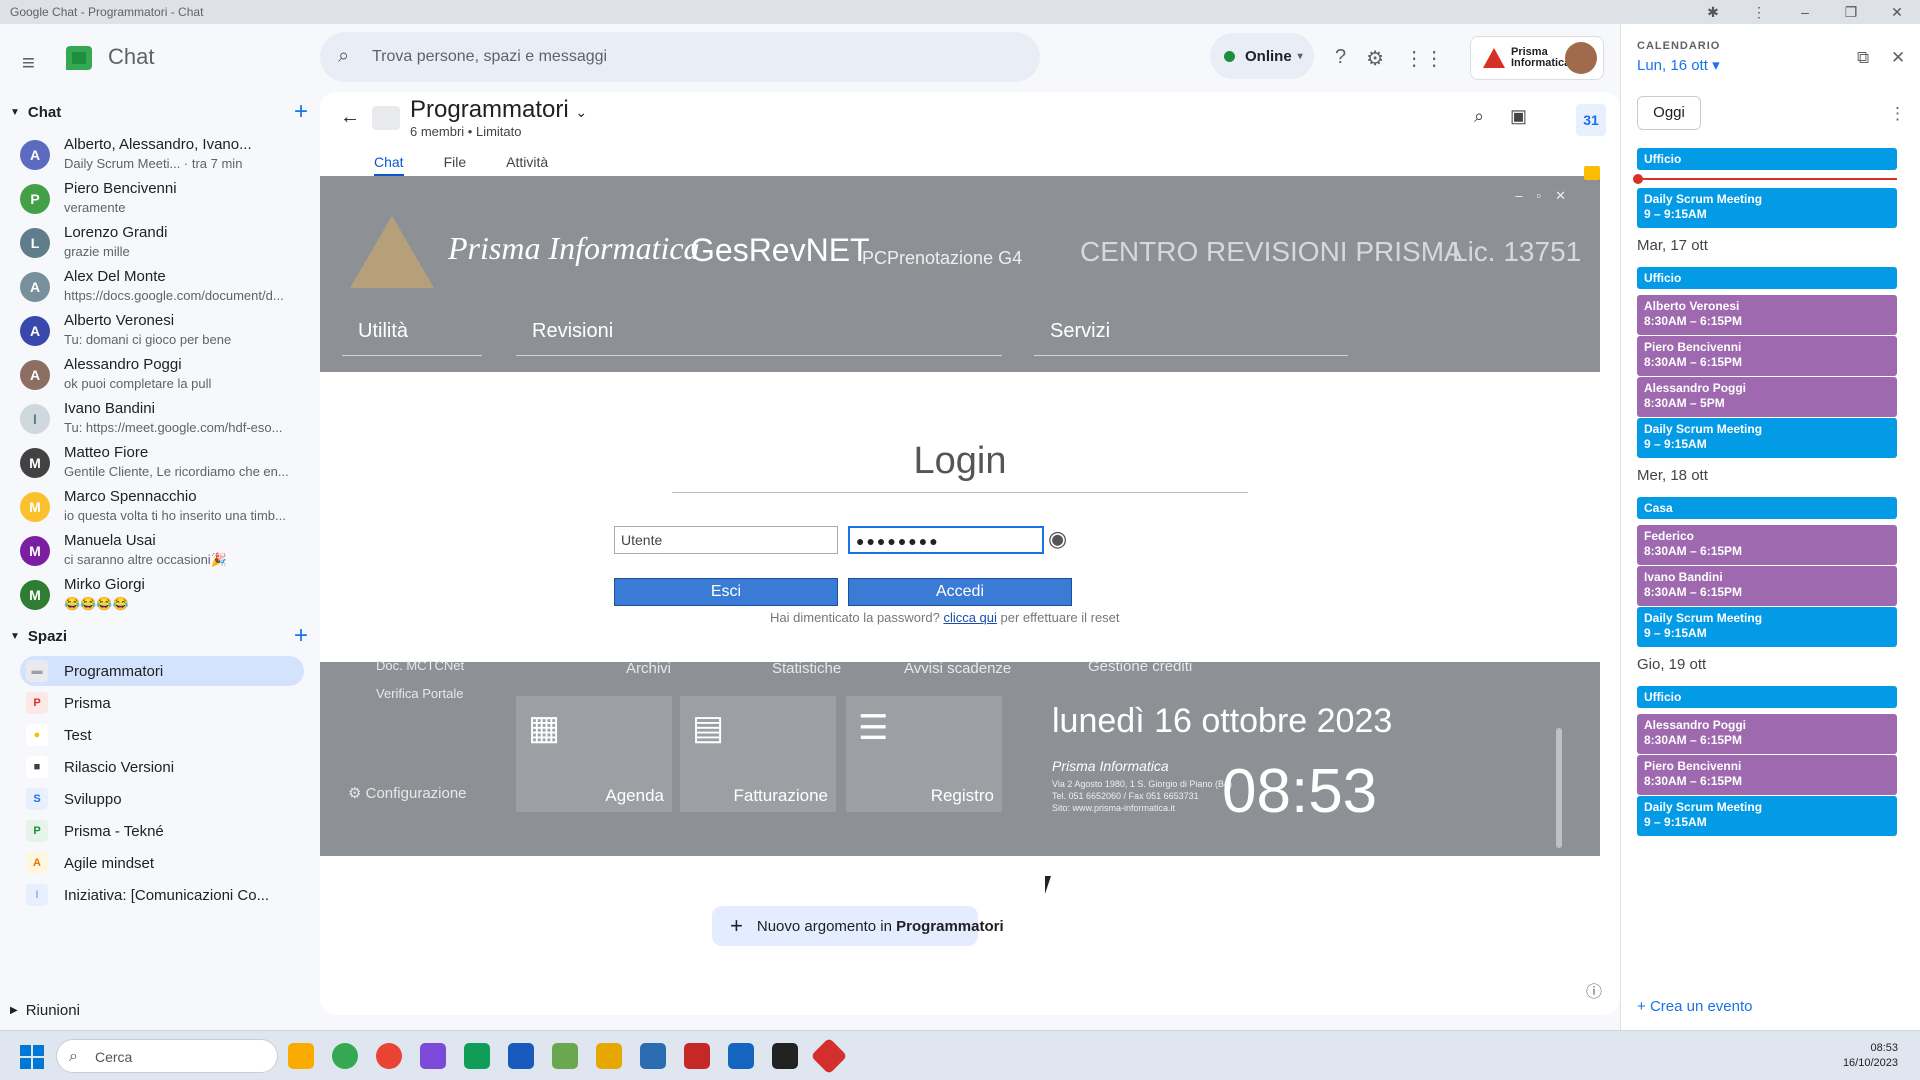 The height and width of the screenshot is (1080, 1920). What do you see at coordinates (45, 1010) in the screenshot?
I see `meetings-section-header: ▶ Riunioni` at bounding box center [45, 1010].